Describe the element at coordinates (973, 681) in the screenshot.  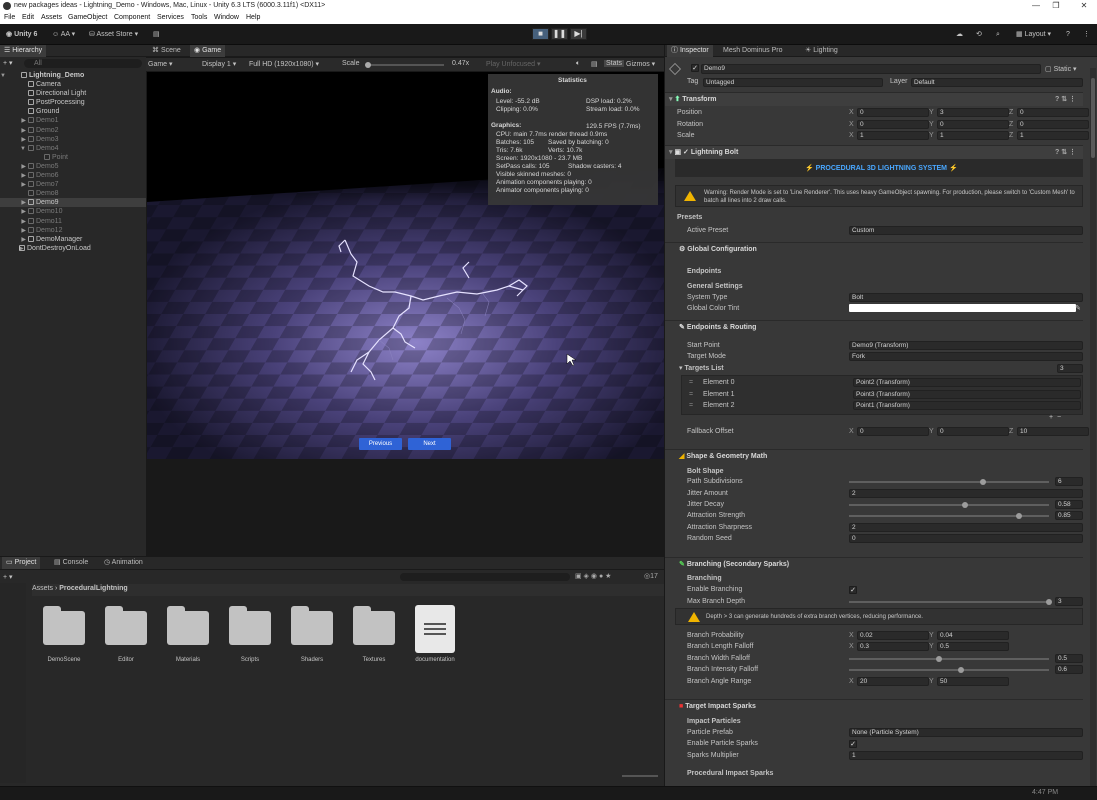
I see `branch-angle-range-y: 50` at that location.